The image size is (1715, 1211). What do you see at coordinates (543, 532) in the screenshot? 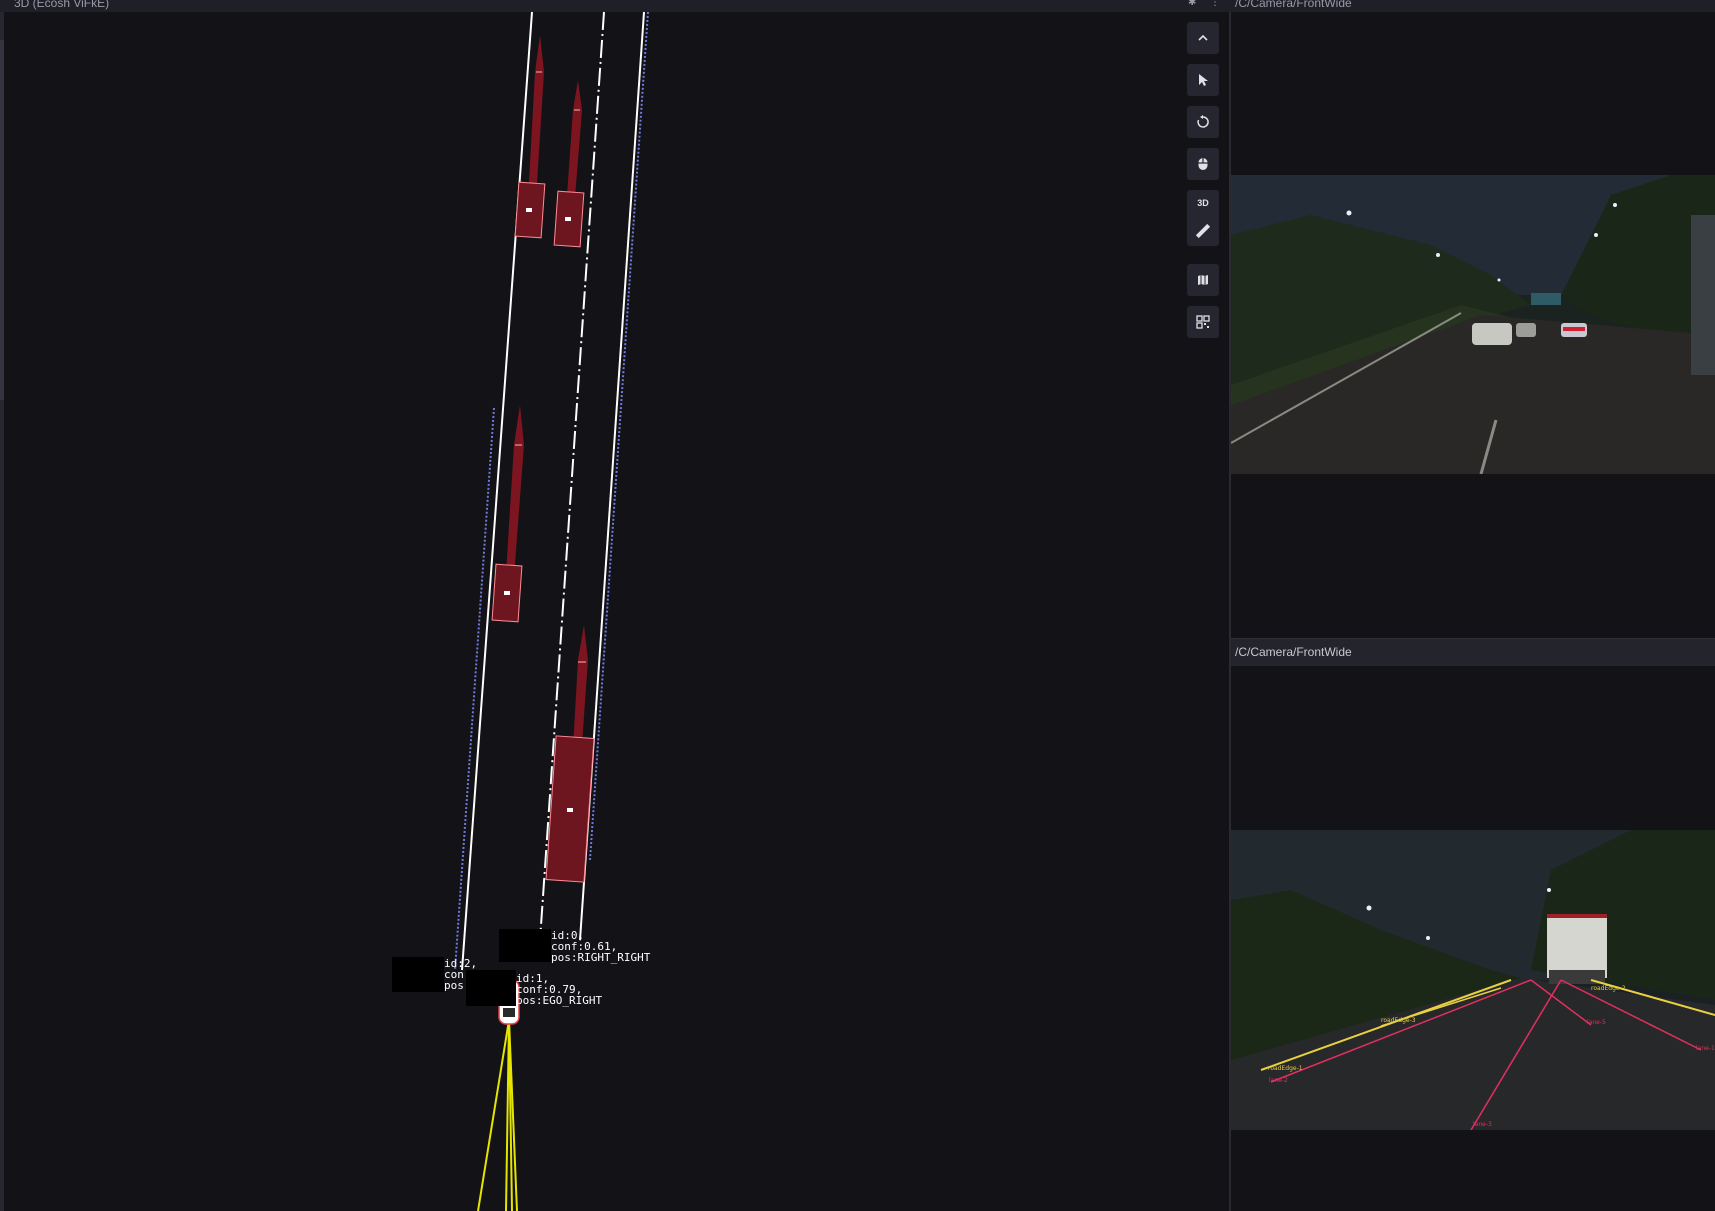
I see `vehicle-boxes` at bounding box center [543, 532].